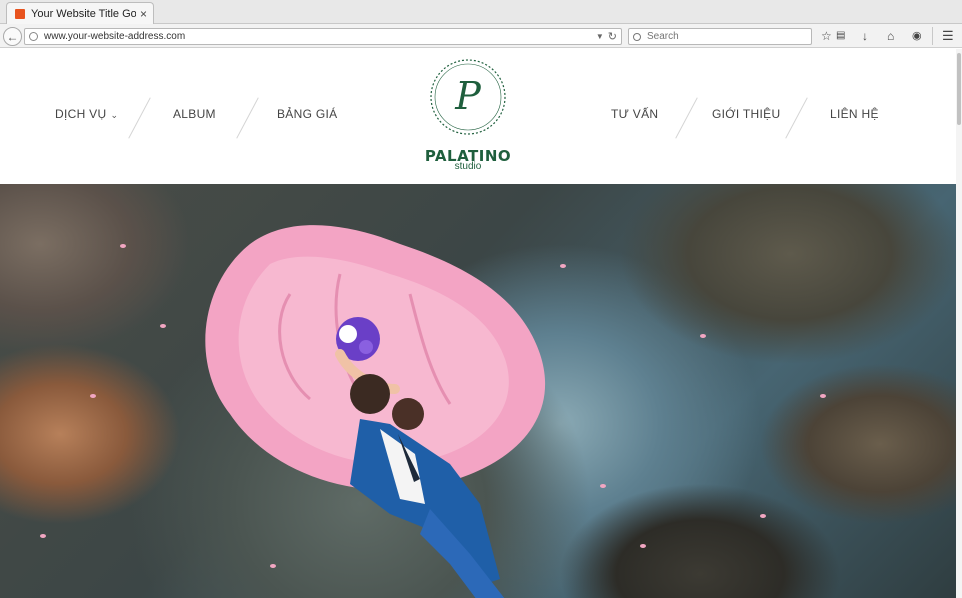  I want to click on logo-monogram: P, so click(468, 96).